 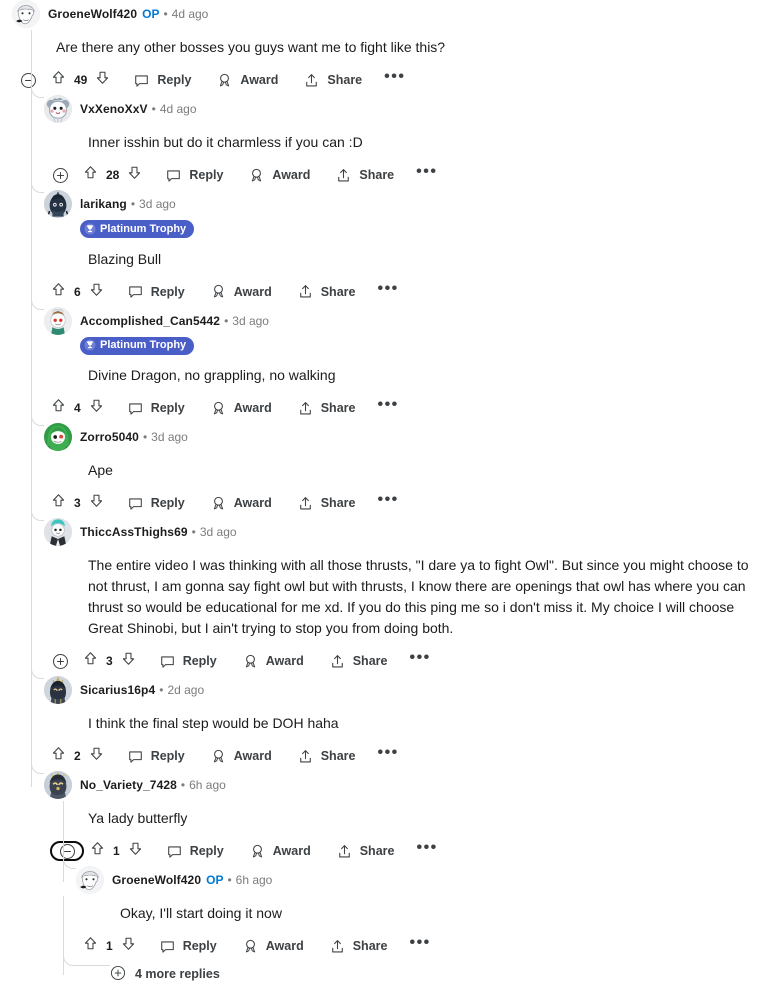 I want to click on comment-timestamp: 6h ago, so click(x=207, y=785).